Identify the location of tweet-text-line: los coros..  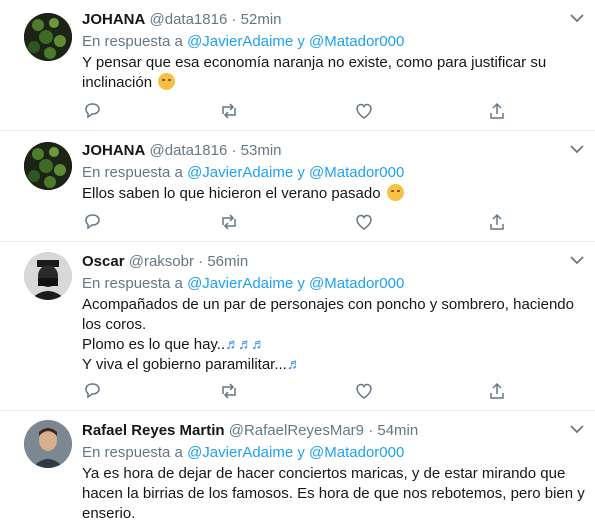
(114, 324).